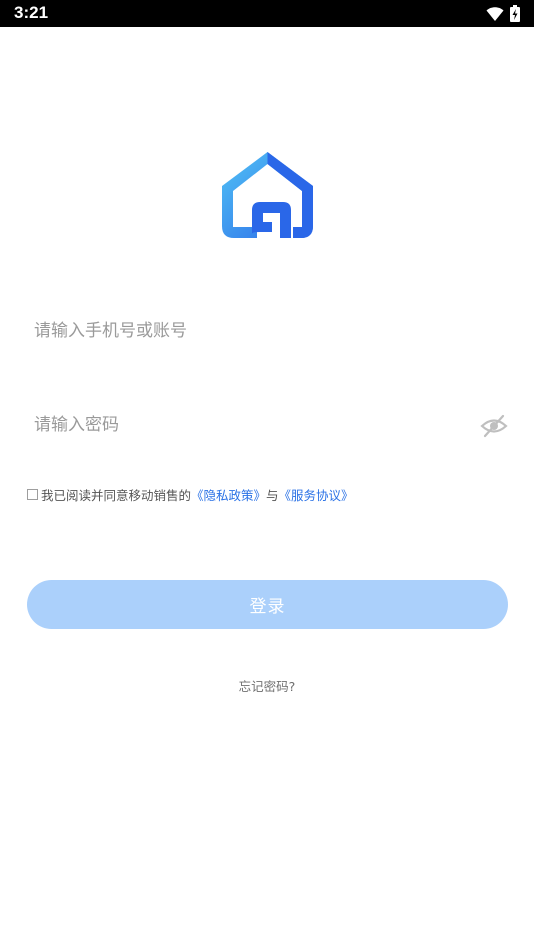 This screenshot has height=950, width=534. Describe the element at coordinates (316, 494) in the screenshot. I see `service-agreement-link: 《服务协议》` at that location.